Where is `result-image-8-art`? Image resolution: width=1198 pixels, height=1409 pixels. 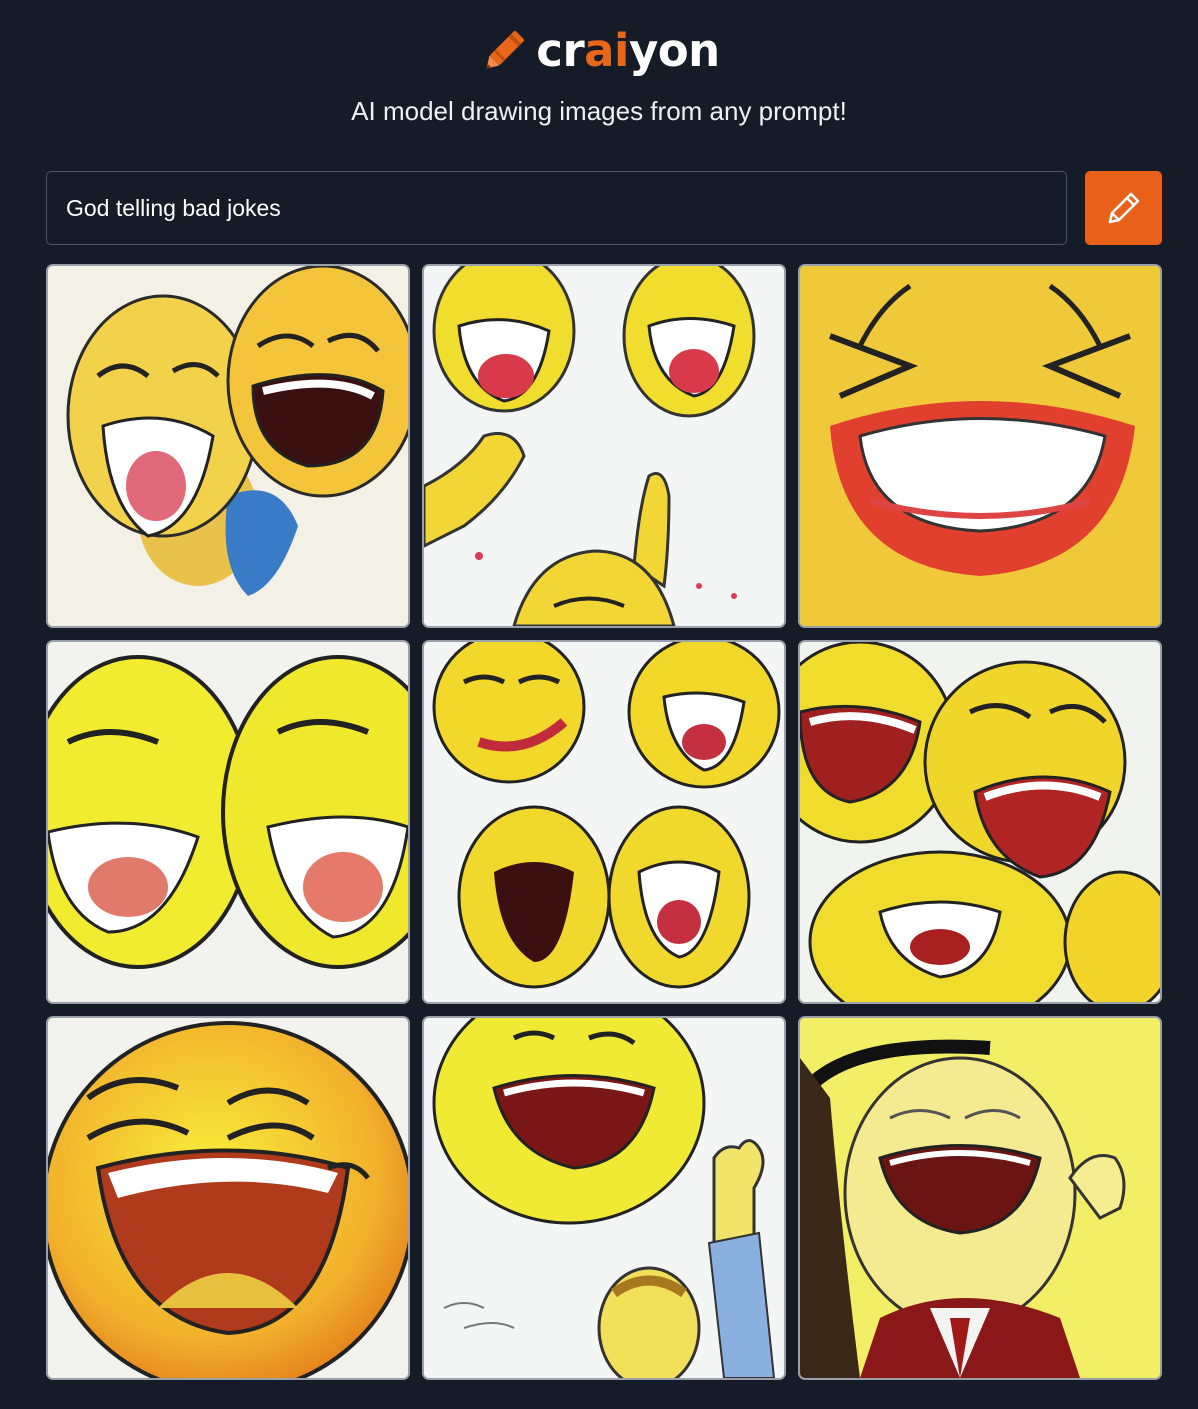 result-image-8-art is located at coordinates (604, 1198).